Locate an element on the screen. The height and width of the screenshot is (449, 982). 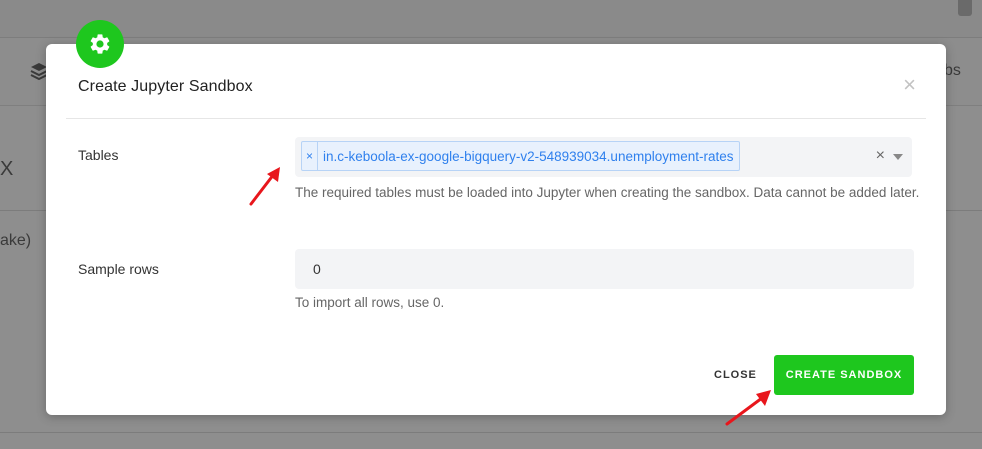
tables-label: Tables is located at coordinates (98, 155).